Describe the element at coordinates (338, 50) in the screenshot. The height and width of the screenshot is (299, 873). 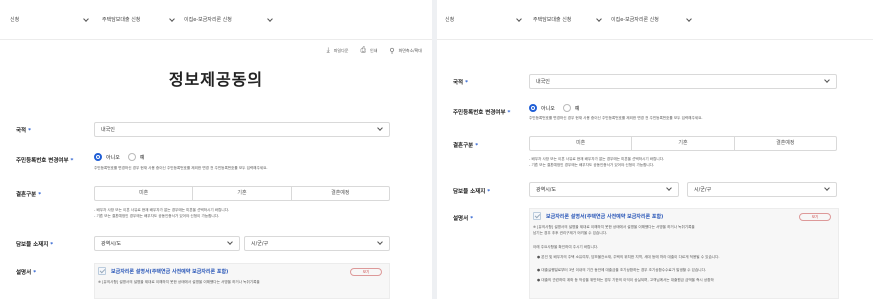
I see `download-button: ⤓ 파일다운` at that location.